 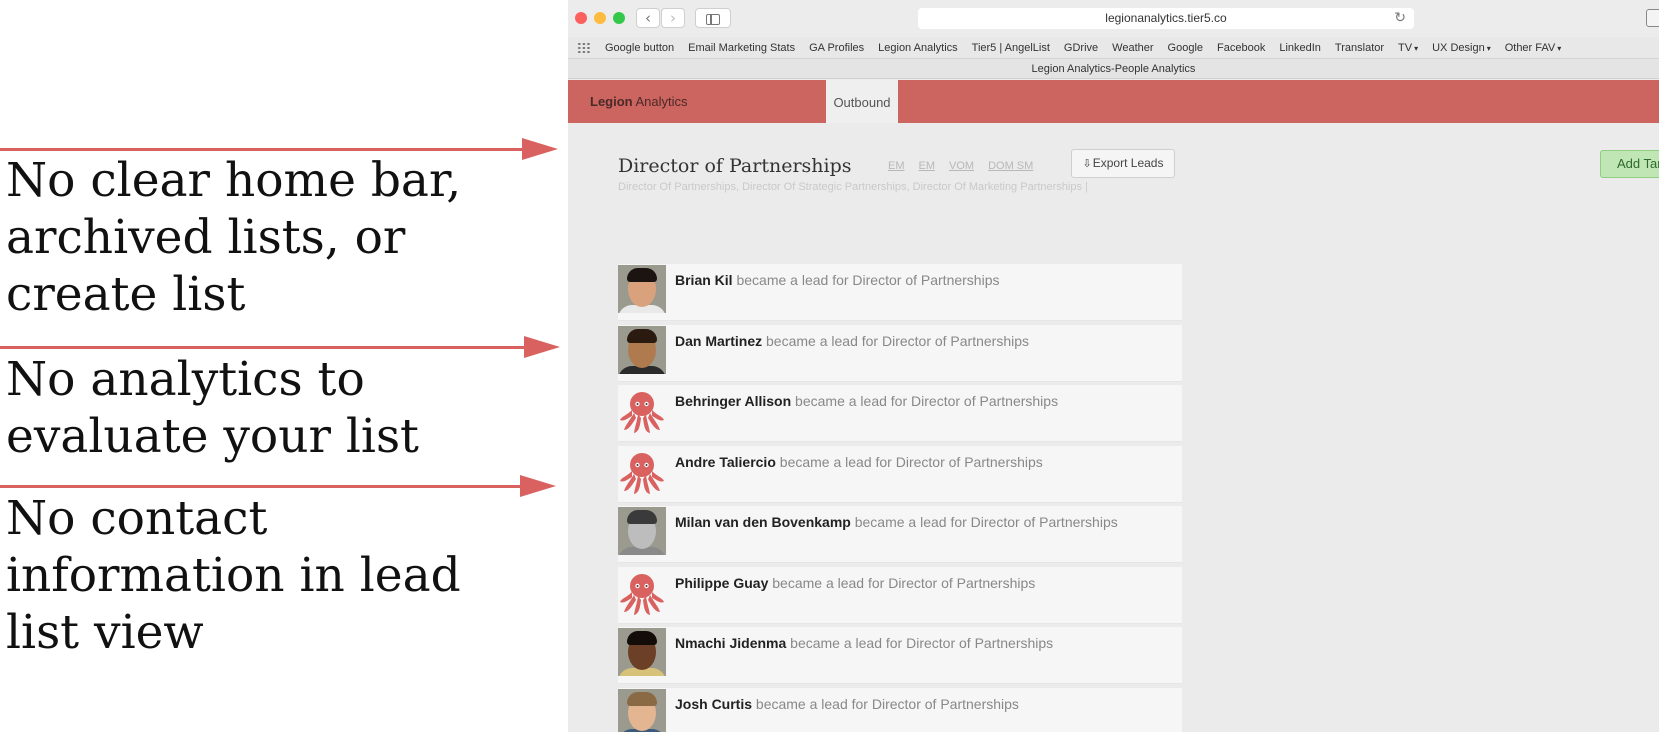 What do you see at coordinates (862, 101) in the screenshot?
I see `tab-outbound: Outbound` at bounding box center [862, 101].